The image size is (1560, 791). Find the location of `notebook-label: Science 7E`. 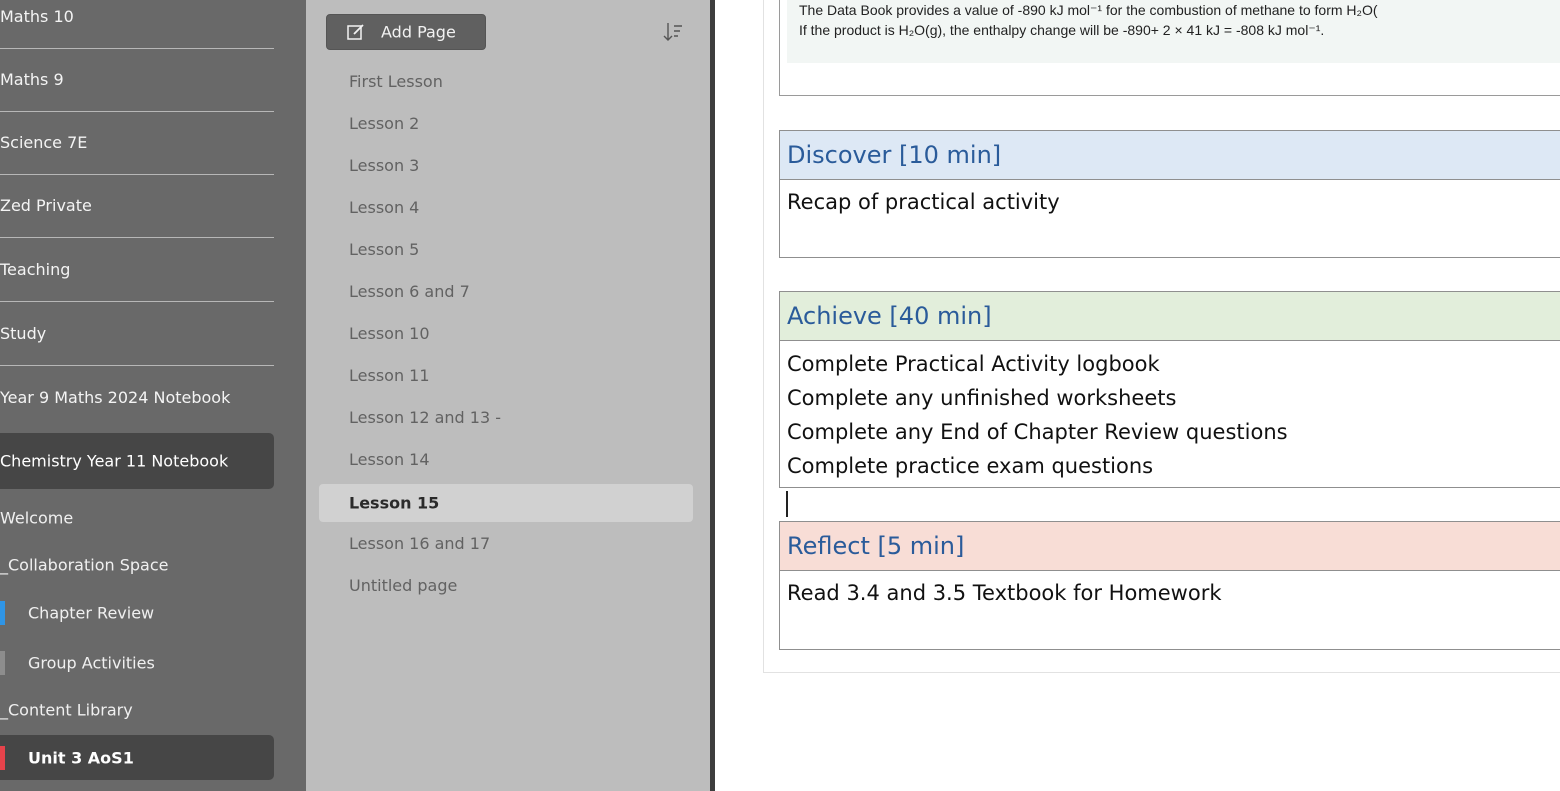

notebook-label: Science 7E is located at coordinates (44, 142).